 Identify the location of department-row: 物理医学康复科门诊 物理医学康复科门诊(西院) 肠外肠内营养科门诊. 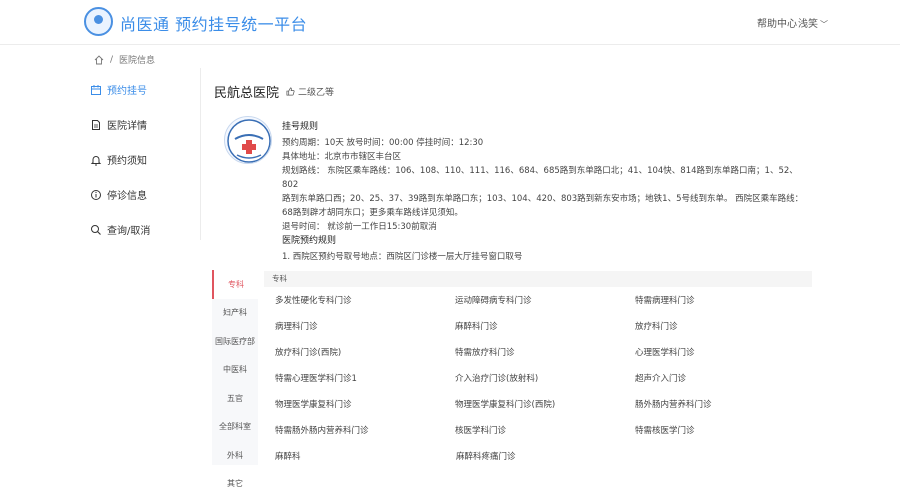
(545, 407).